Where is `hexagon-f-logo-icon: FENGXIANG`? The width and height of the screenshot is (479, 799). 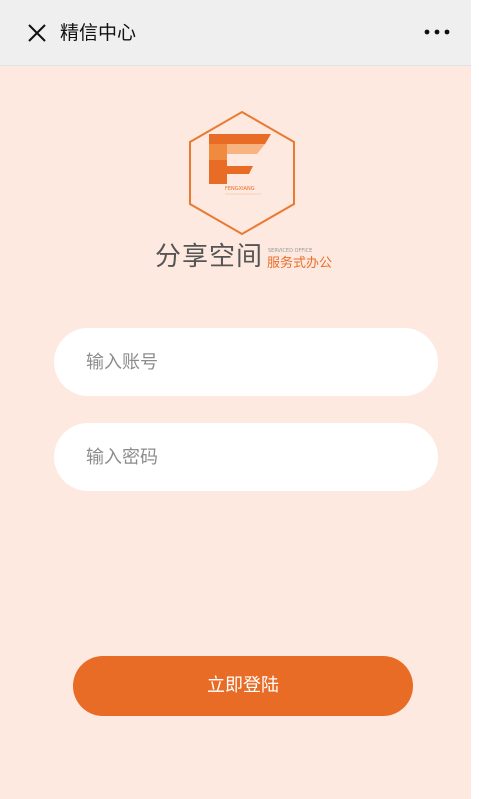 hexagon-f-logo-icon: FENGXIANG is located at coordinates (242, 173).